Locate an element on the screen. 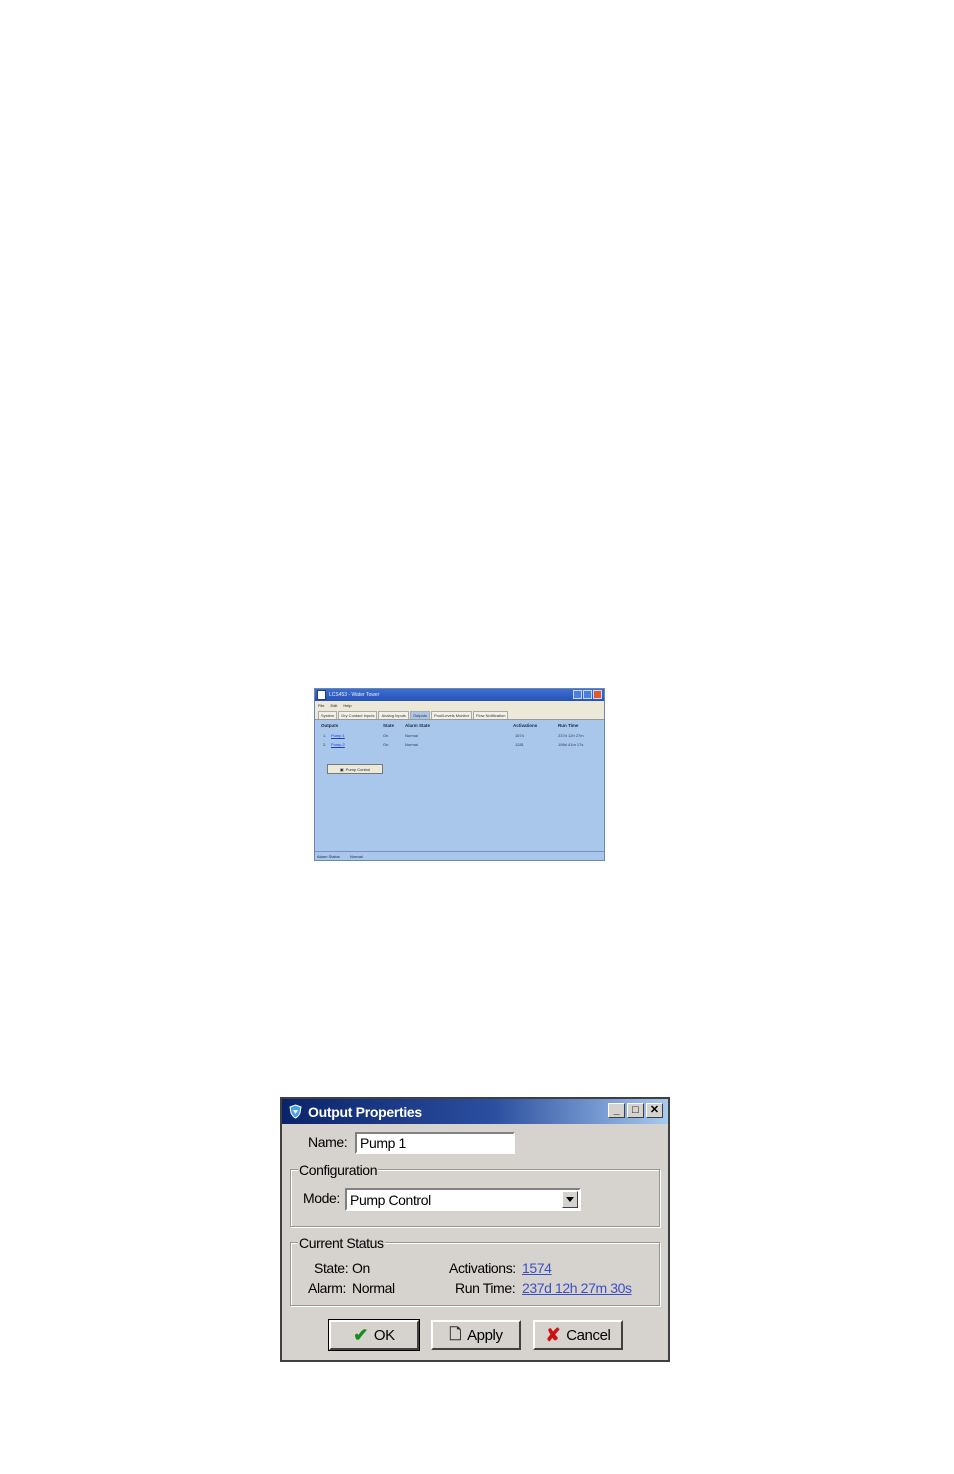 The image size is (954, 1474). row-link-pump-2: Pump 2 is located at coordinates (338, 744).